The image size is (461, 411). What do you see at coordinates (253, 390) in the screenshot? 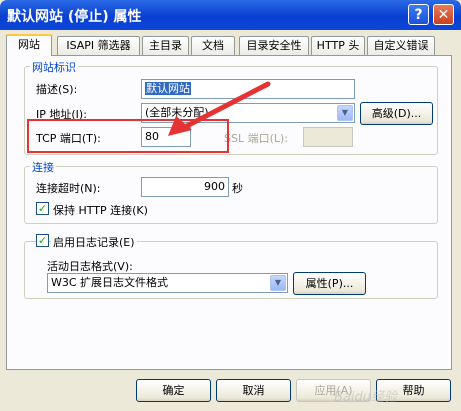
I see `cancel-button: 取消` at bounding box center [253, 390].